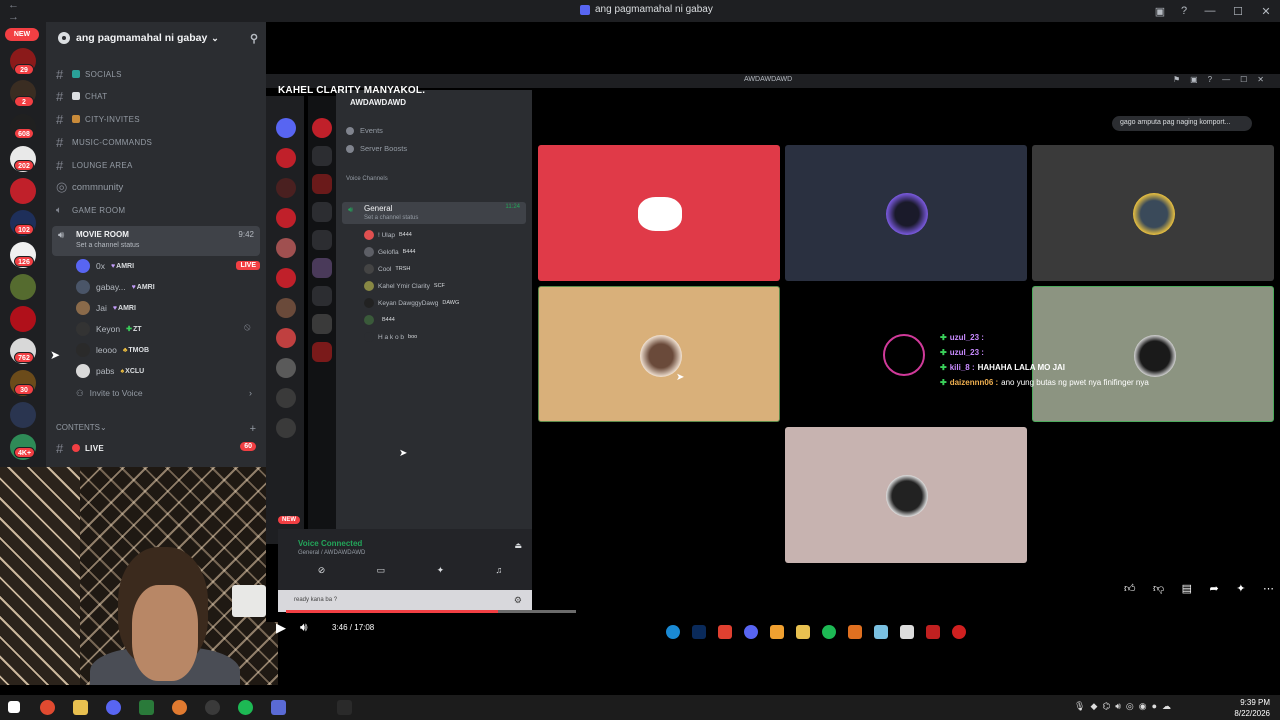 The image size is (1280, 720). What do you see at coordinates (907, 632) in the screenshot?
I see `notepad-icon` at bounding box center [907, 632].